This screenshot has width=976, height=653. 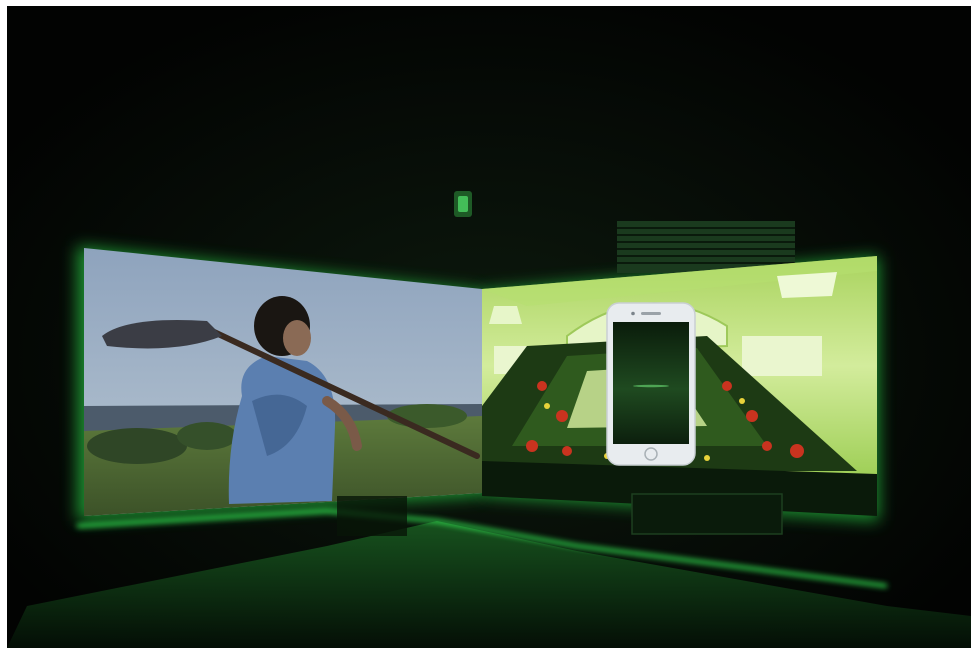 I want to click on phone-screen, so click(x=651, y=383).